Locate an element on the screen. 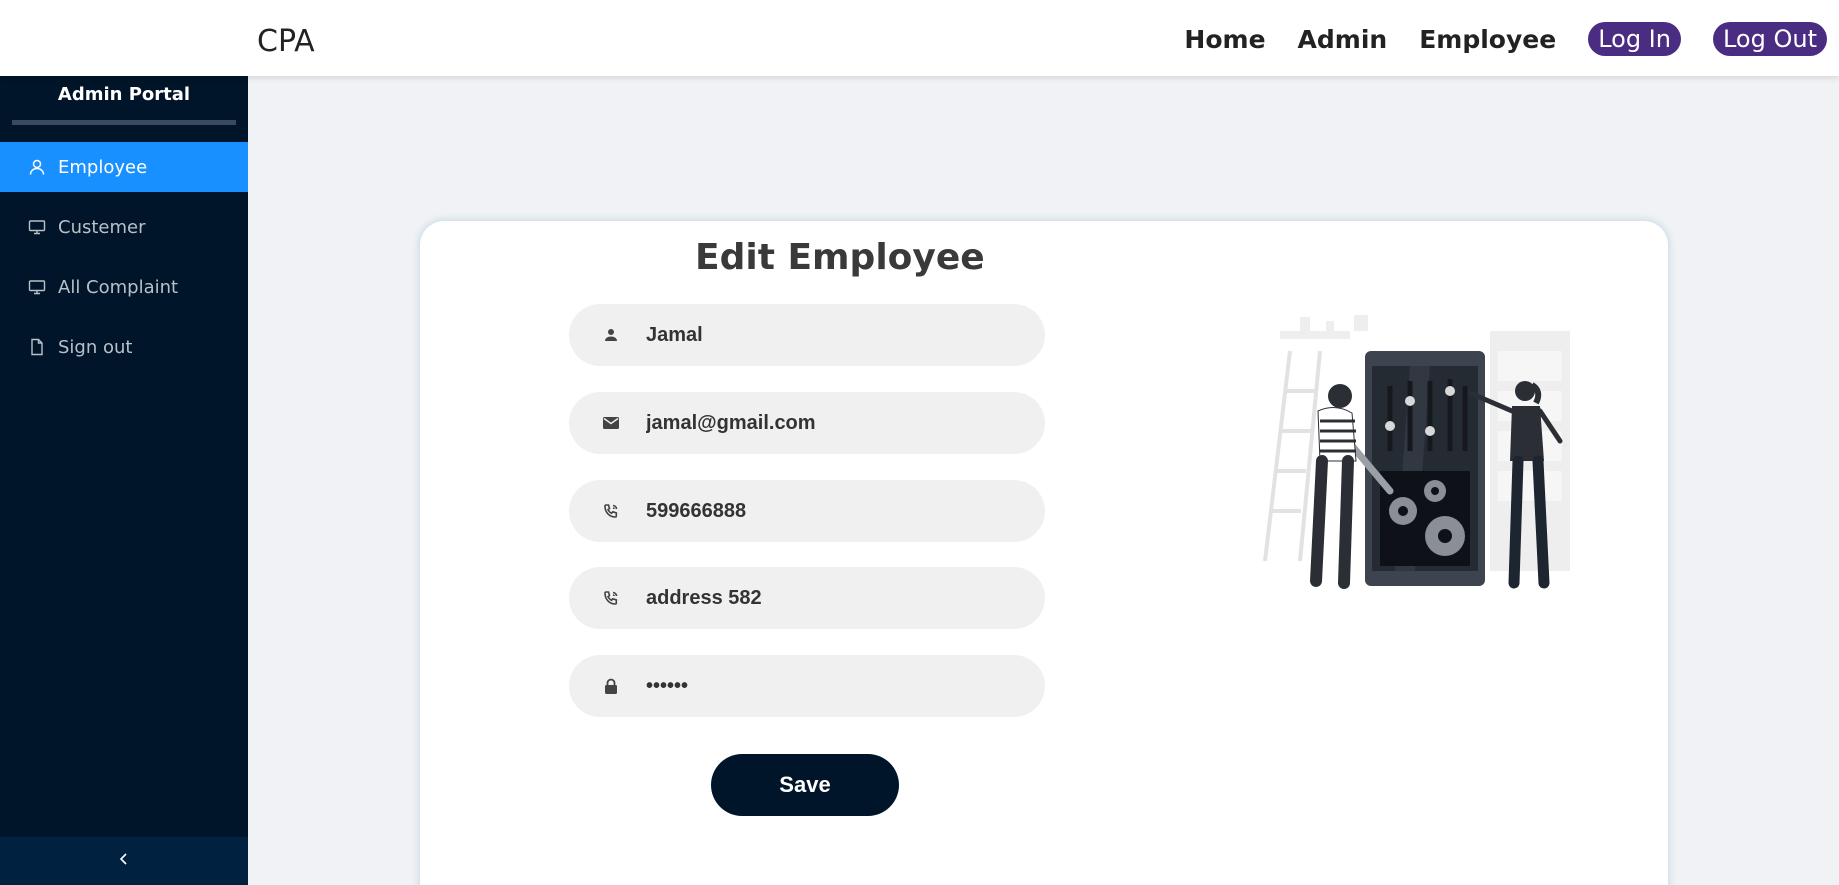  name-field is located at coordinates (807, 335).